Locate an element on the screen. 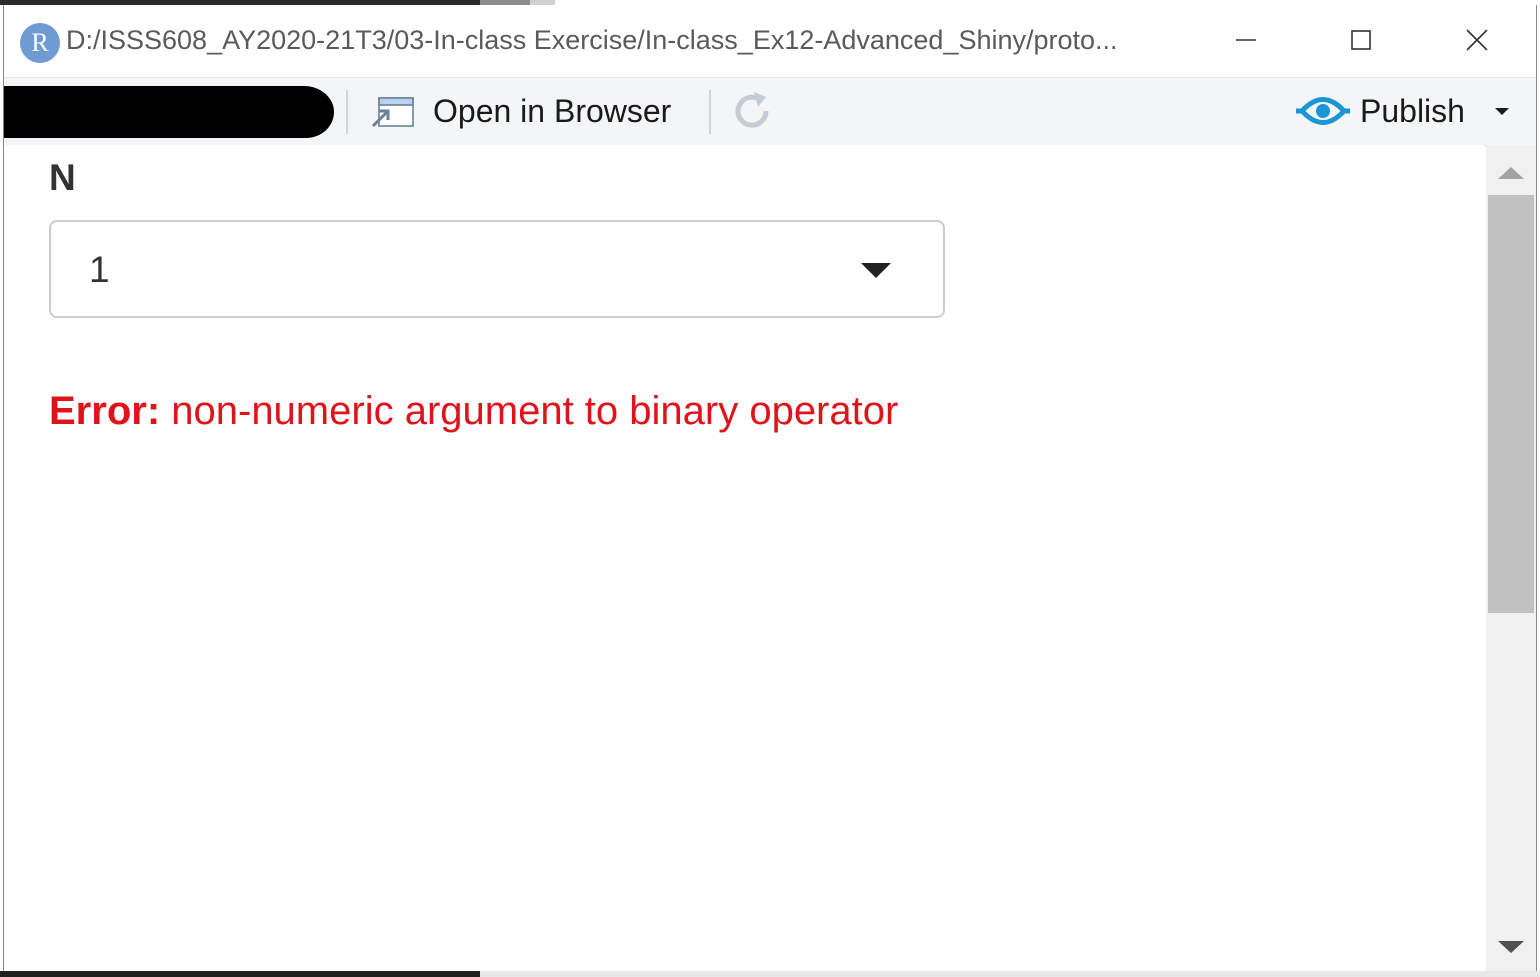 The image size is (1540, 977). error-prefix: Error: is located at coordinates (105, 411).